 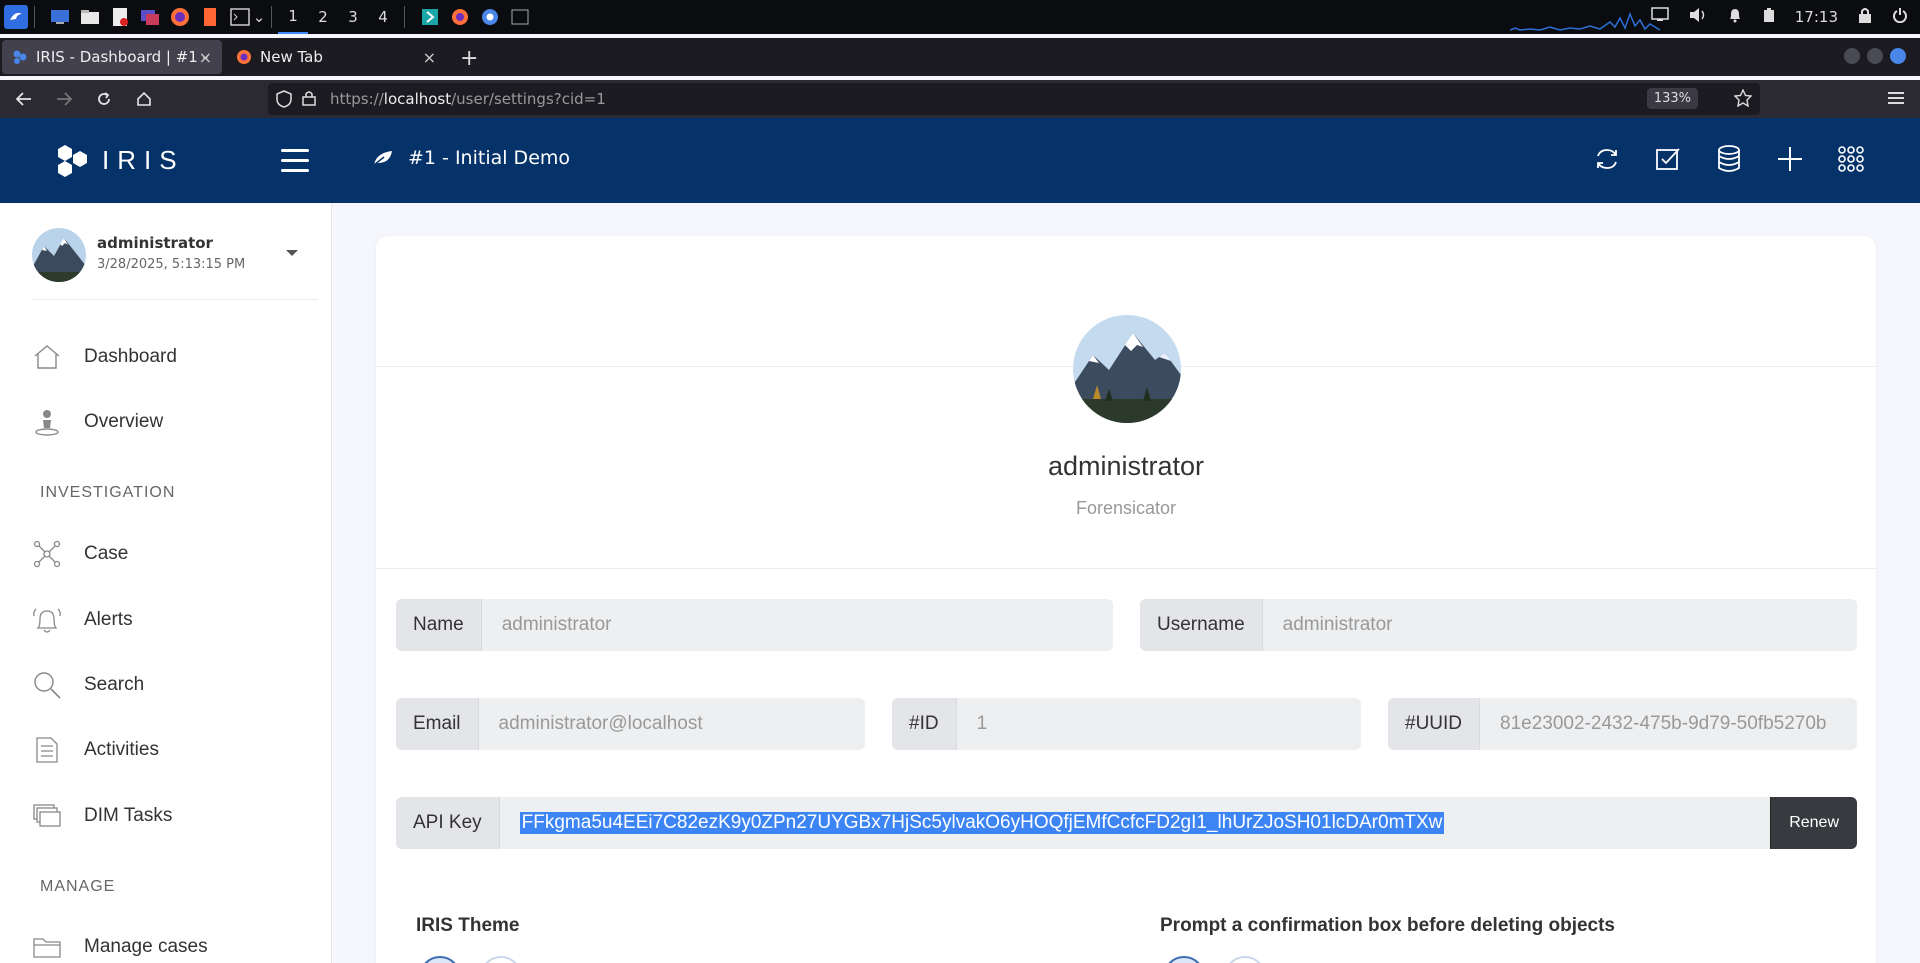 I want to click on workspace-3: 3, so click(x=353, y=17).